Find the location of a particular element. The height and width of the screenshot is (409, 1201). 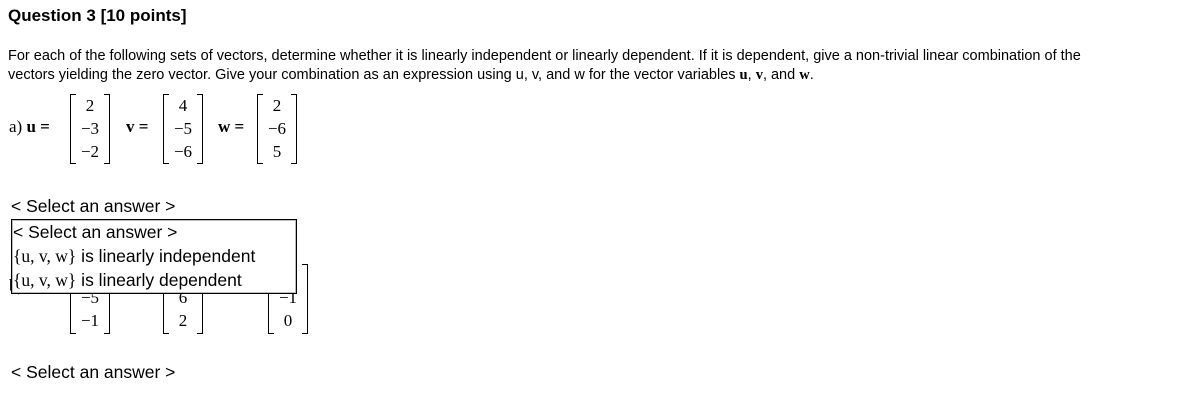

dropdown-option-placeholder: < Select an answer > is located at coordinates (154, 232).